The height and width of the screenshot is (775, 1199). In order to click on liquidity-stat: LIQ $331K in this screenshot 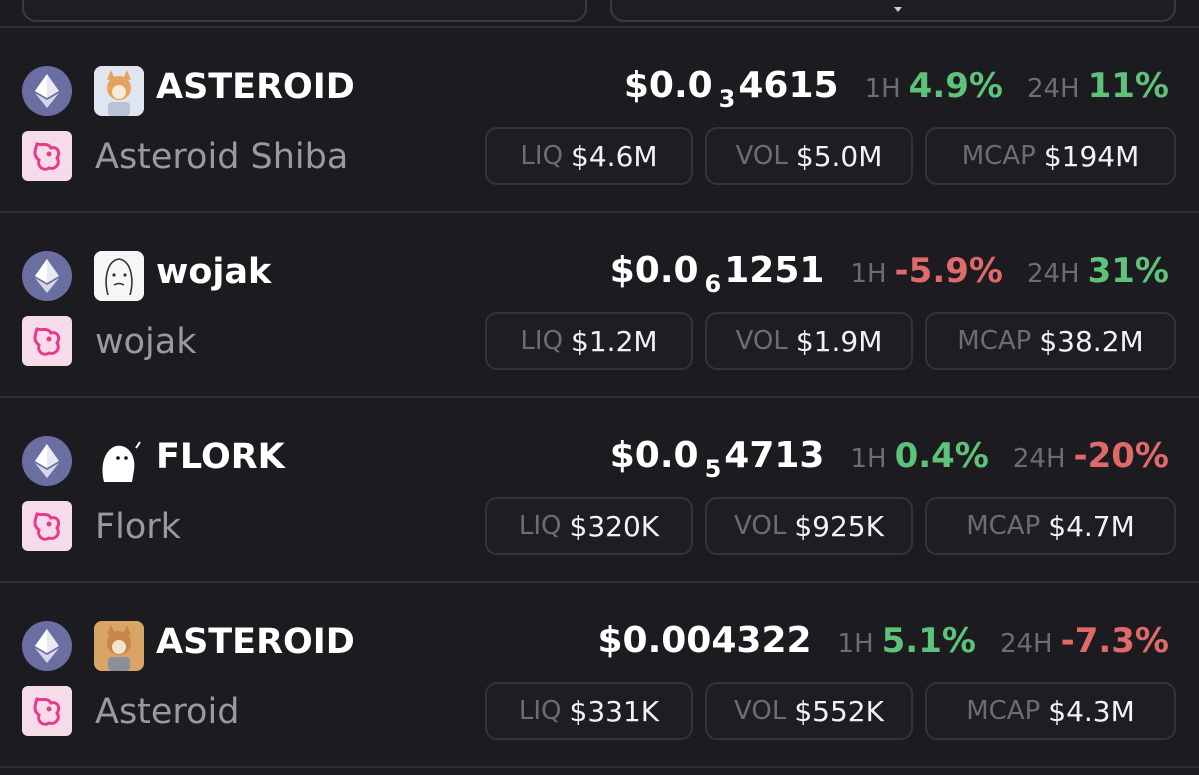, I will do `click(589, 711)`.